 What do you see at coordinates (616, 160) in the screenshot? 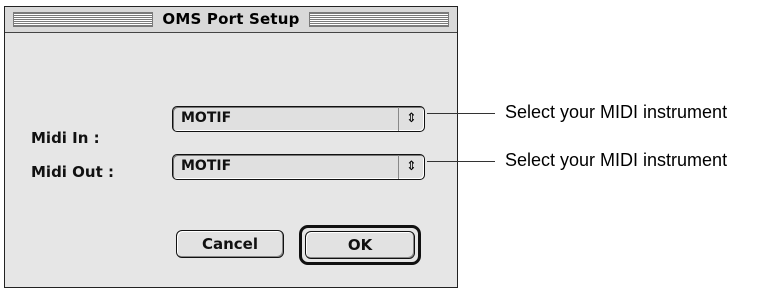
I see `midi-out-callout-text: Select your MIDI instrument` at bounding box center [616, 160].